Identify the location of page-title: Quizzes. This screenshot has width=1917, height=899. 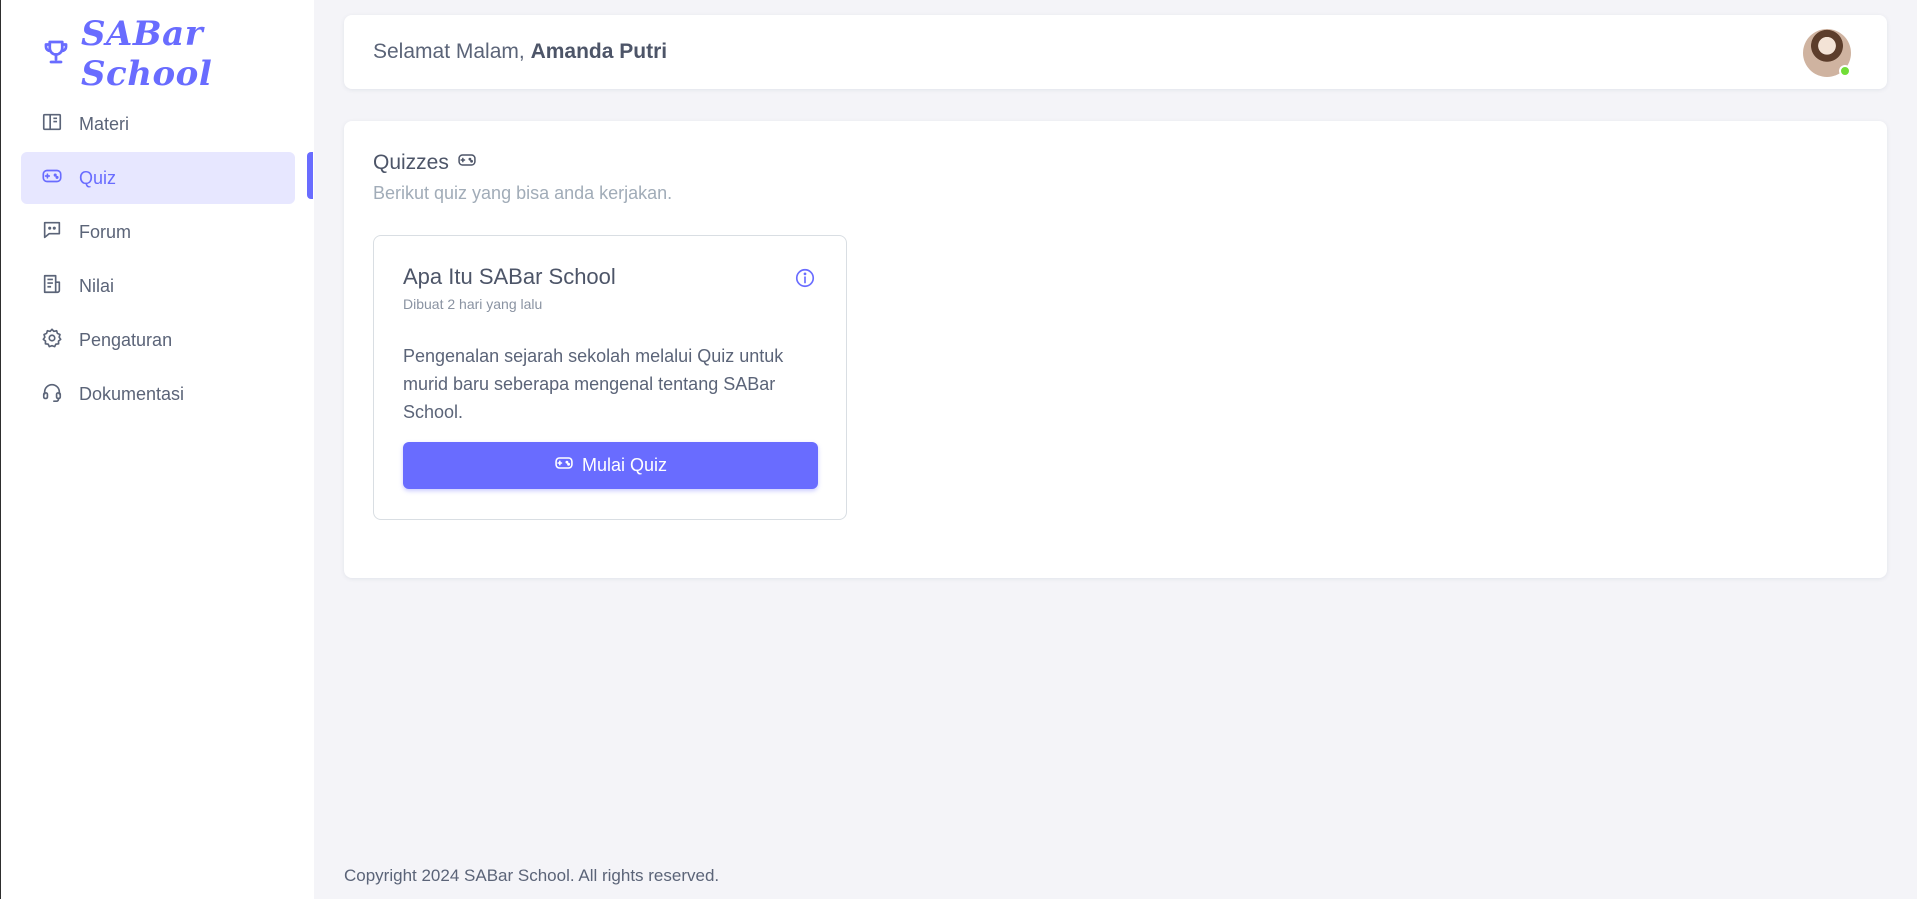
(425, 163).